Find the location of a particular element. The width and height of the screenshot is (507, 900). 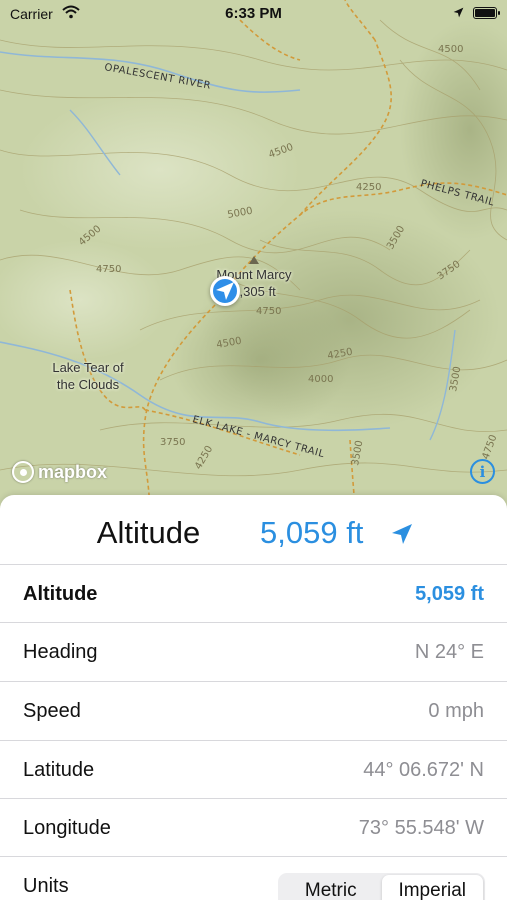

lake-label: Lake Tear of the Clouds is located at coordinates (88, 376).